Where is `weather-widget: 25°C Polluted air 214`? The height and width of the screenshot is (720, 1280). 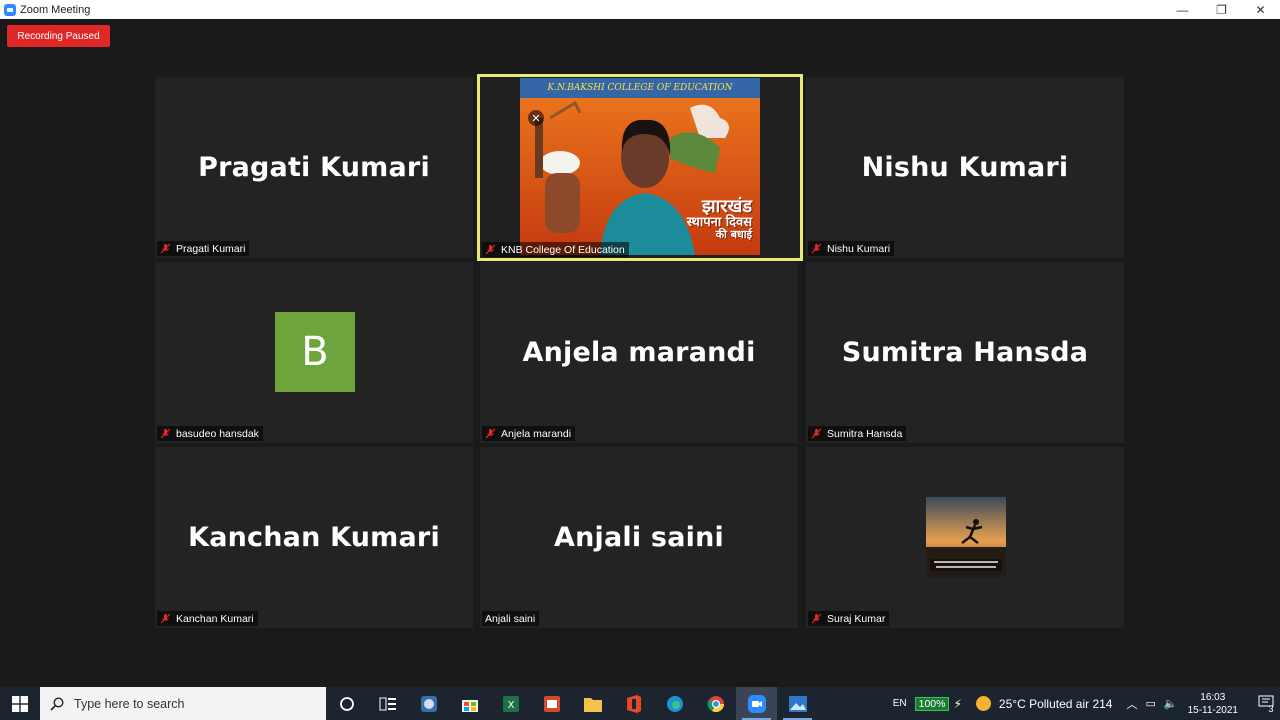
weather-widget: 25°C Polluted air 214 is located at coordinates (1043, 703).